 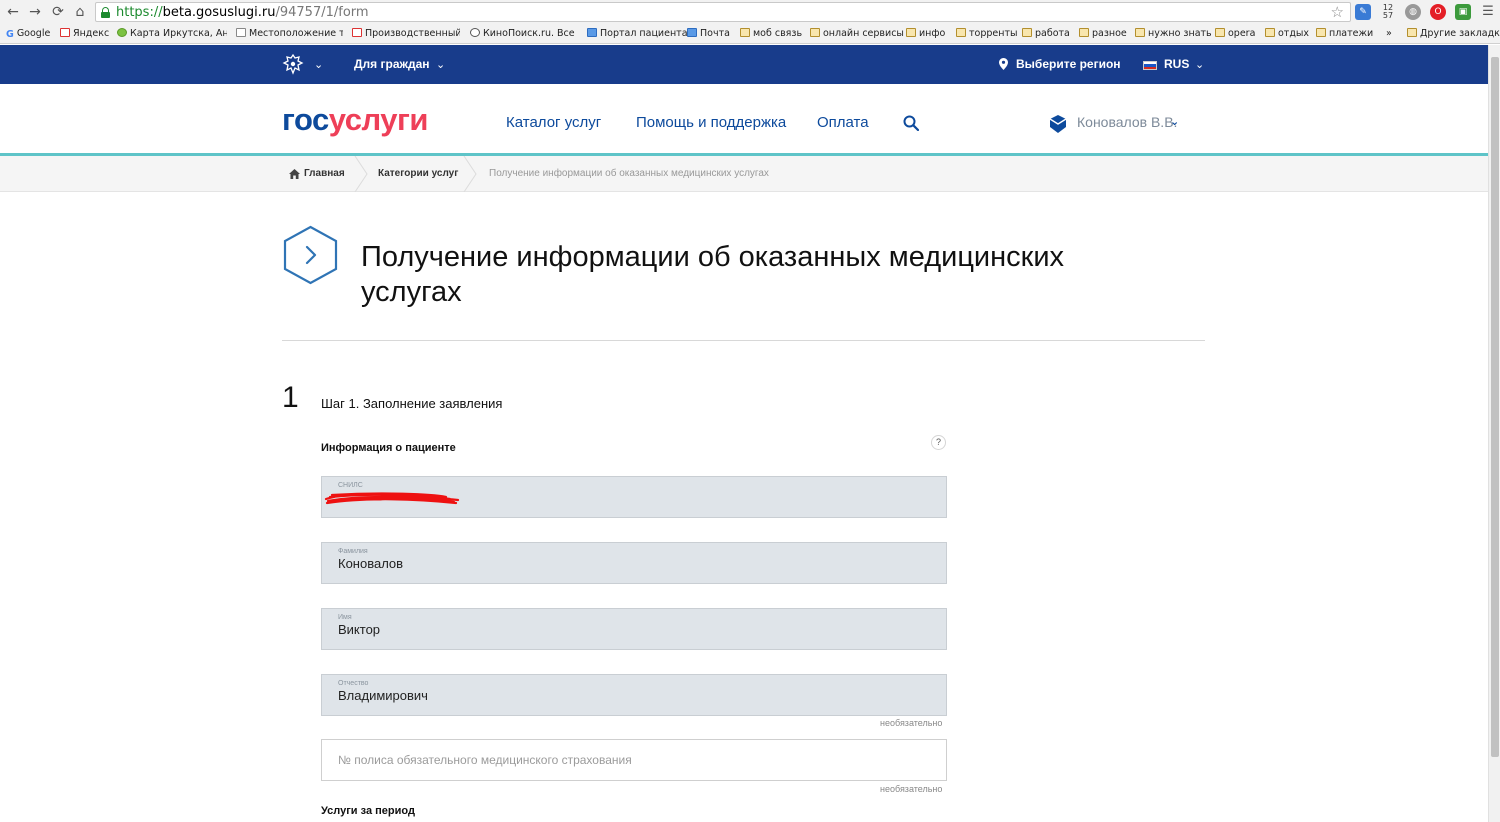 What do you see at coordinates (10, 34) in the screenshot?
I see `google-icon: G` at bounding box center [10, 34].